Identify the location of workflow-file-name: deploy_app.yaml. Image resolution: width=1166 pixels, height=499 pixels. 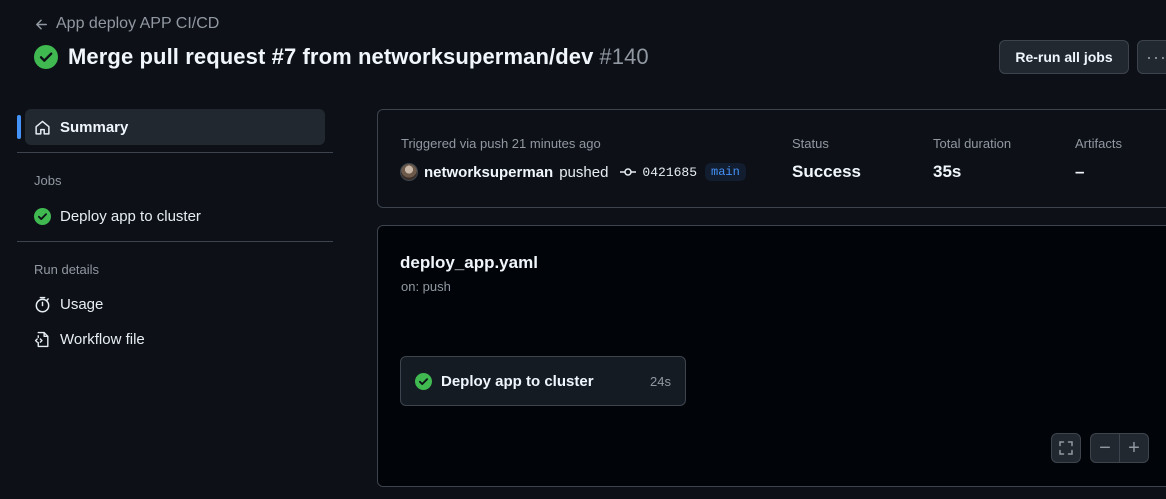
(469, 263).